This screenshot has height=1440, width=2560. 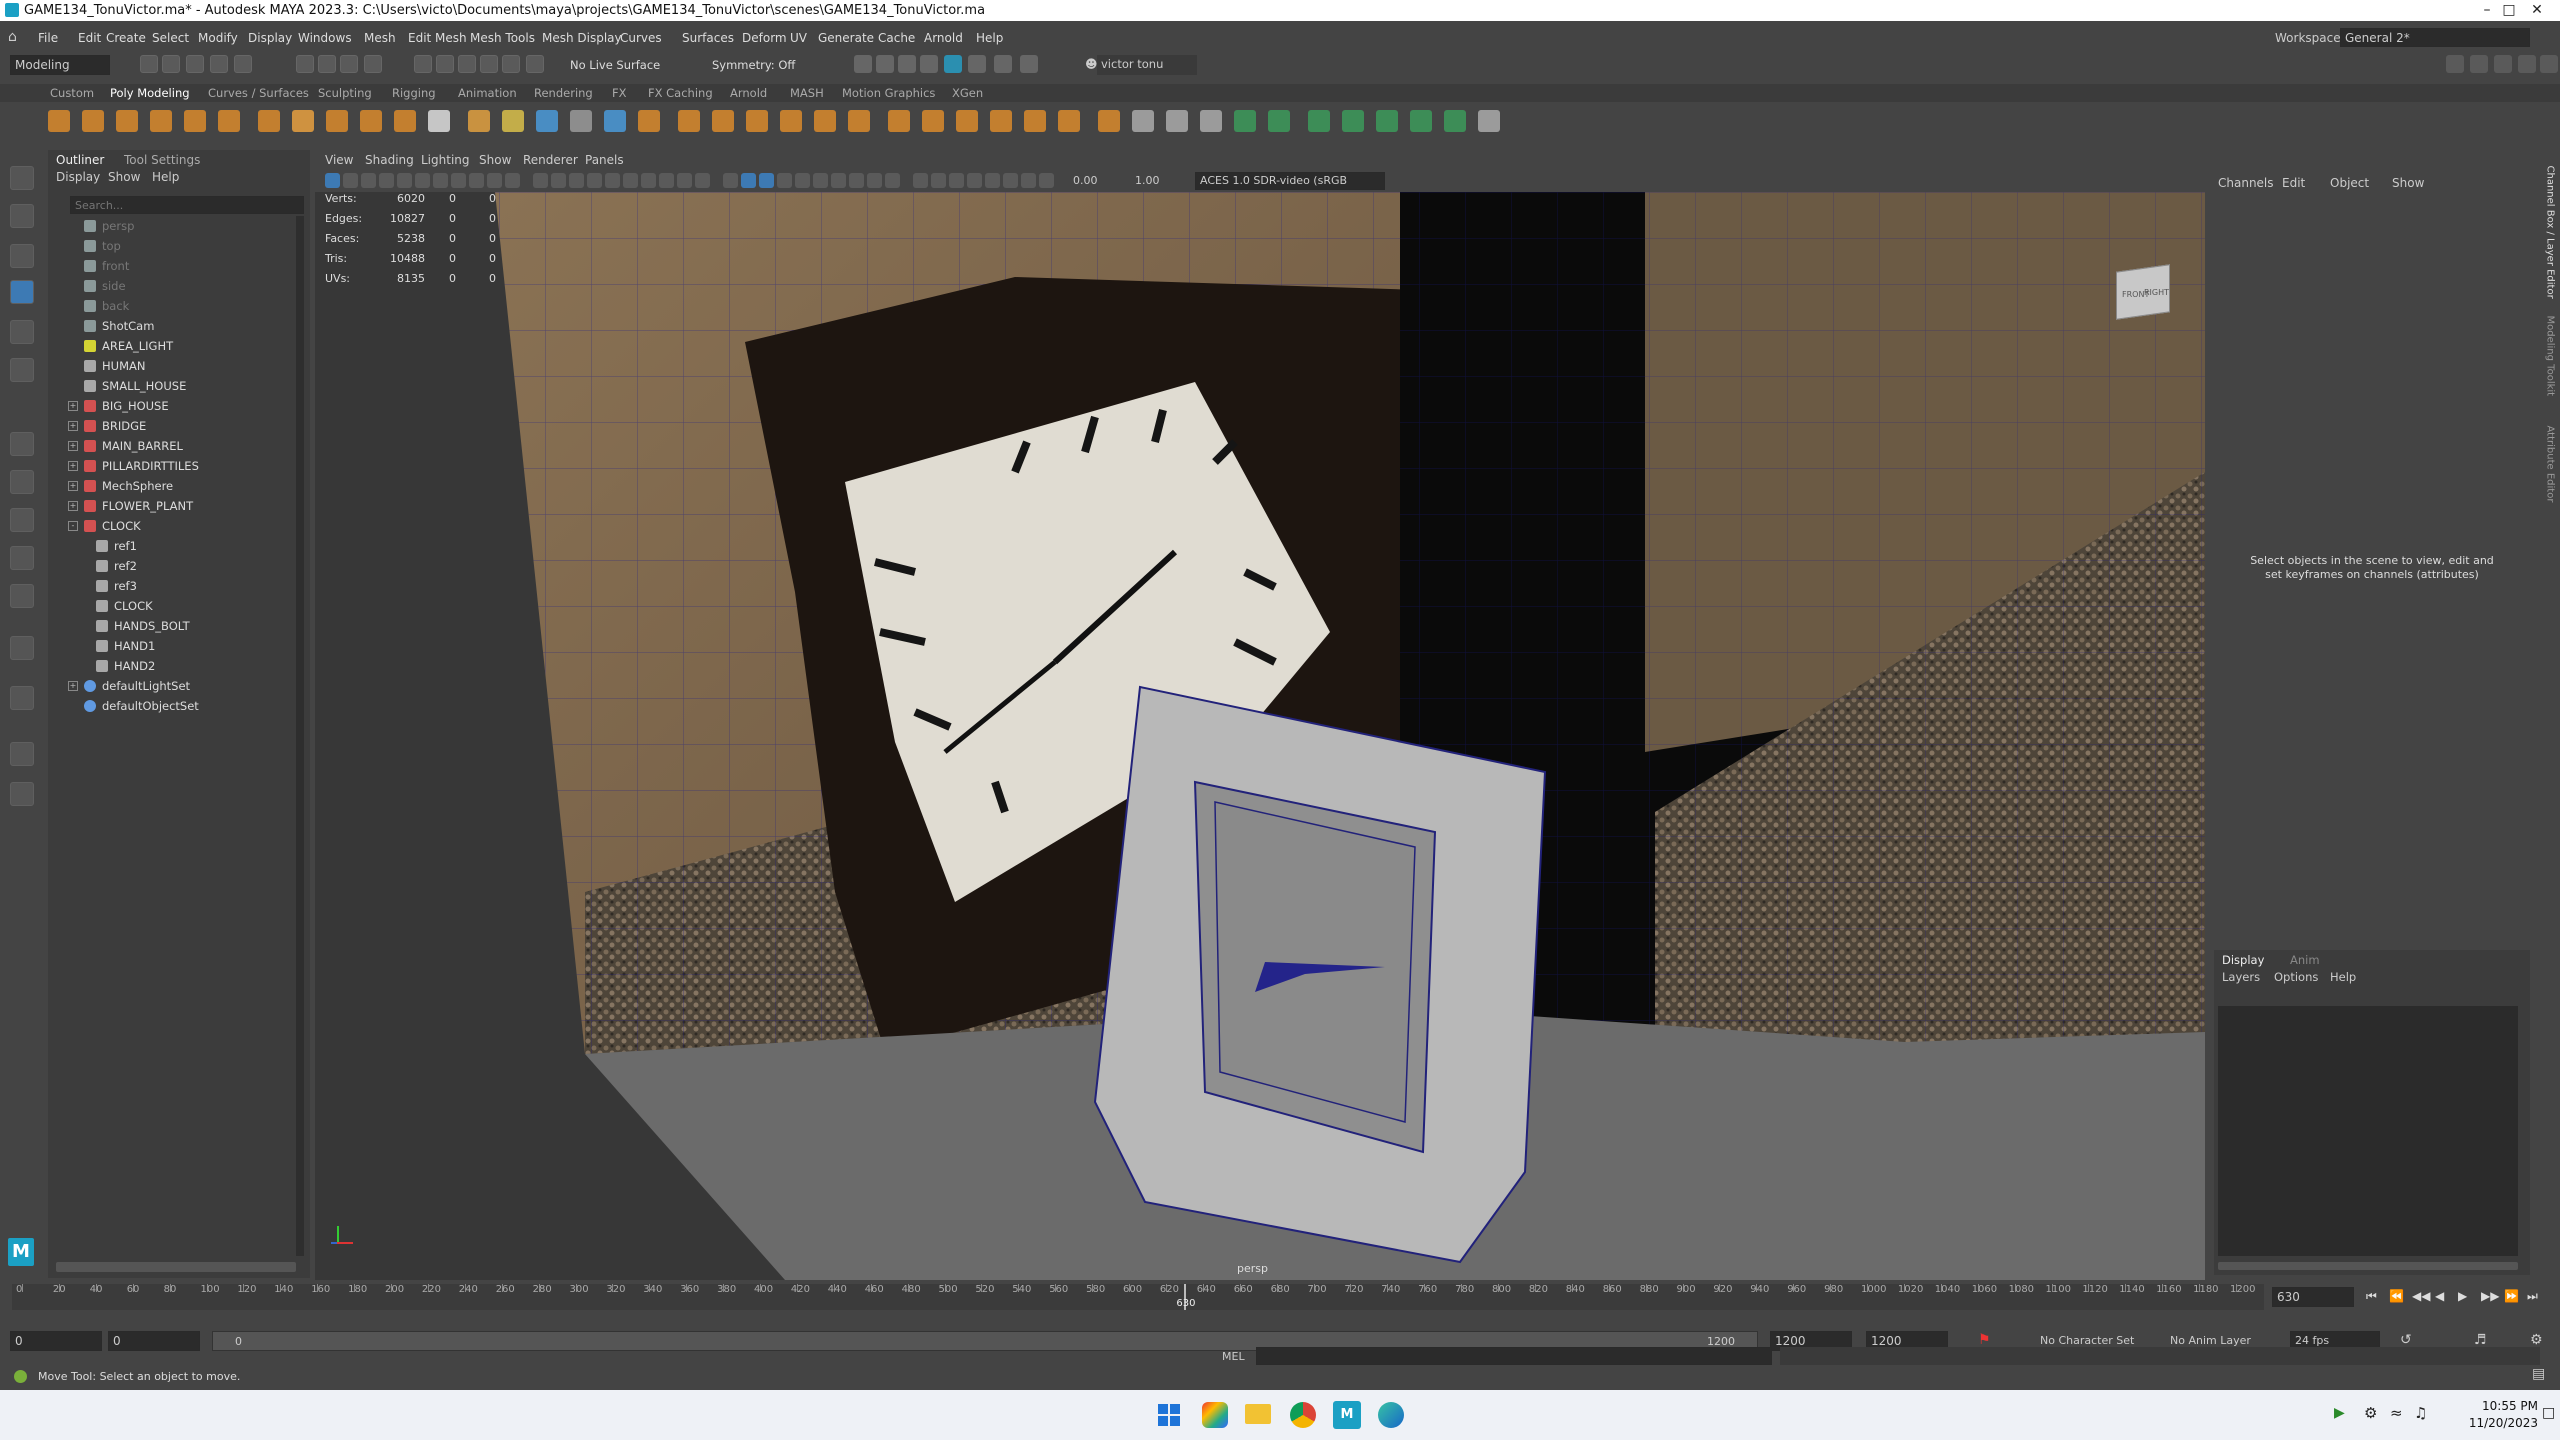 I want to click on outliner-item: + BIG_HOUSE, so click(x=173, y=406).